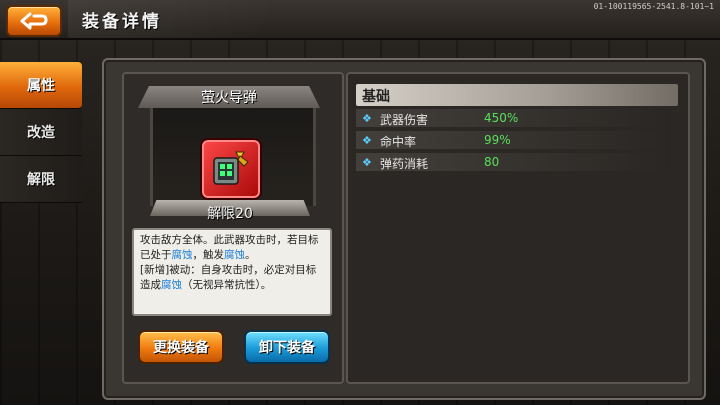  I want to click on replace-equipment-button: 更换装备, so click(181, 347).